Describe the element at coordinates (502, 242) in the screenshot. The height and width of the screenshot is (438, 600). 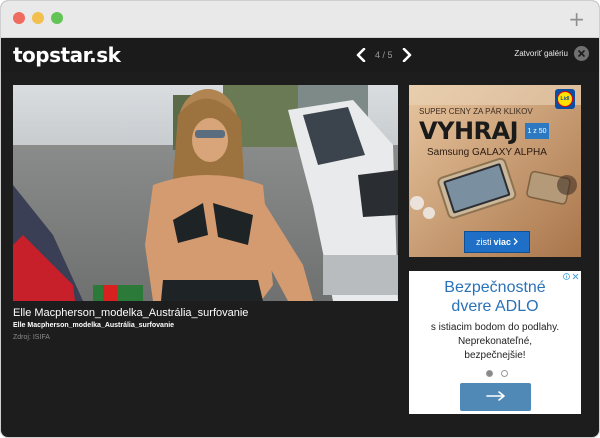
I see `lidl-cta-bold: viac` at that location.